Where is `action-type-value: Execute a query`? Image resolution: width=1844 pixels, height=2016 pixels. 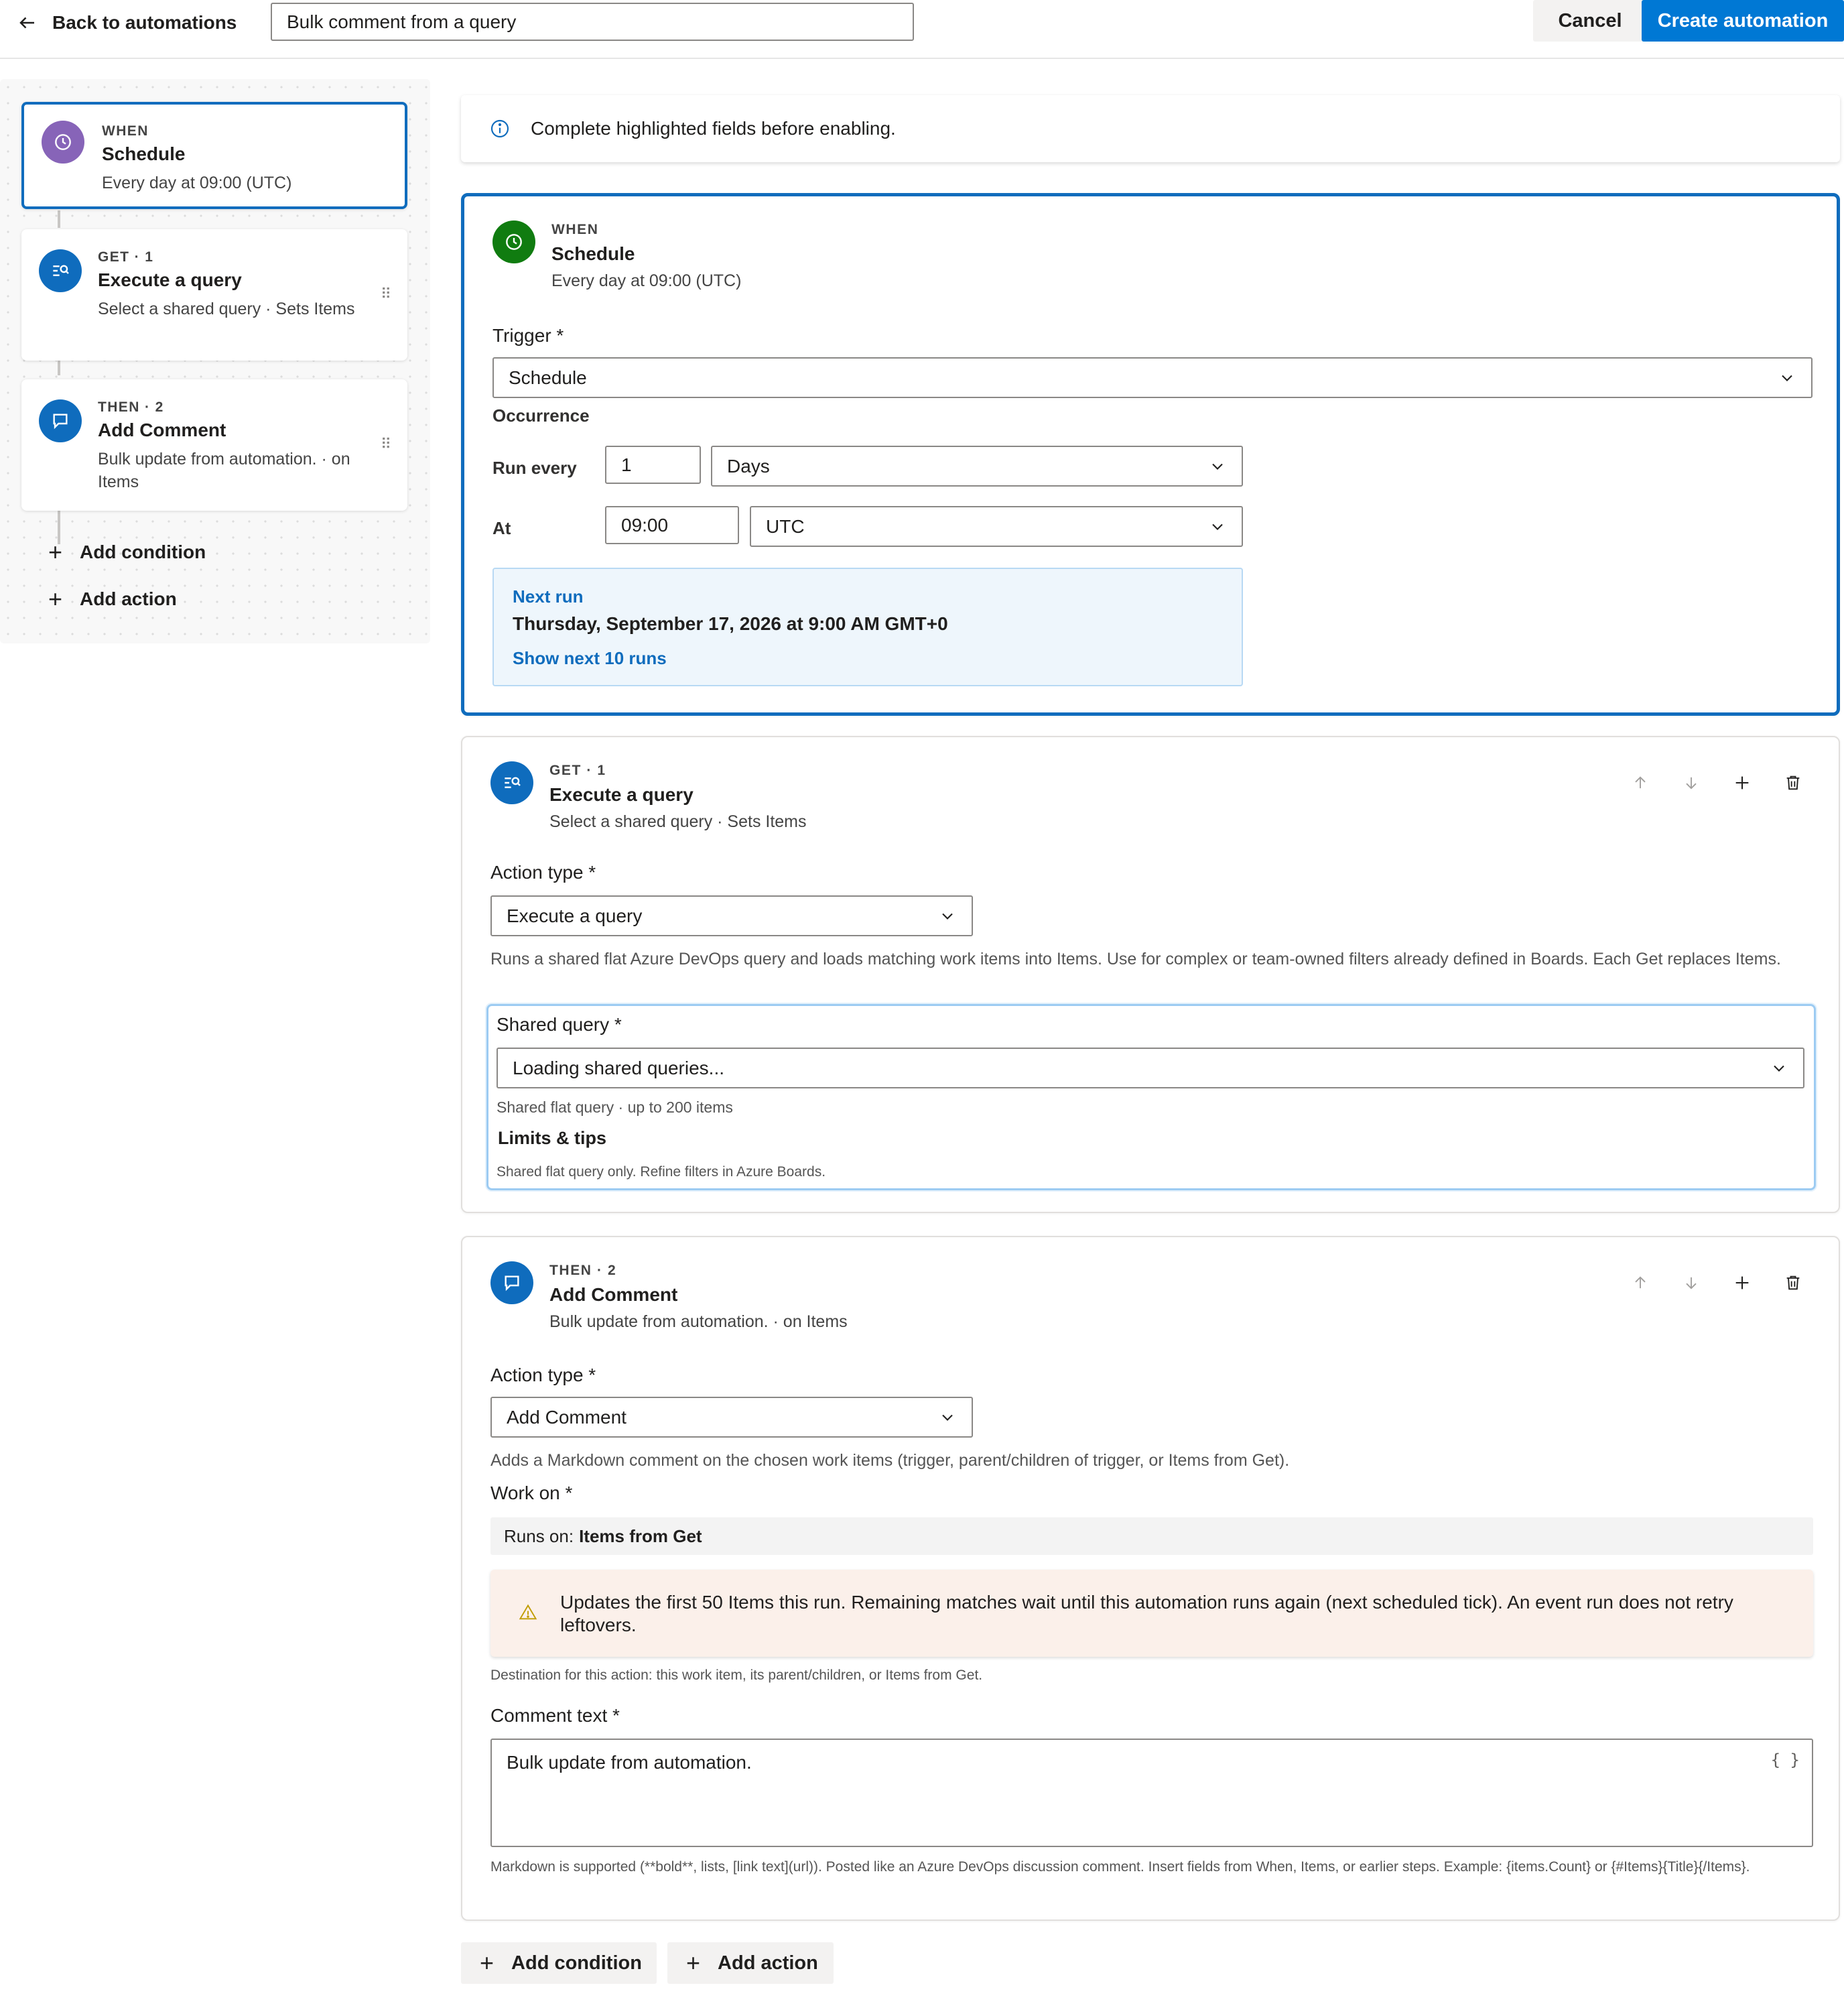
action-type-value: Execute a query is located at coordinates (575, 915).